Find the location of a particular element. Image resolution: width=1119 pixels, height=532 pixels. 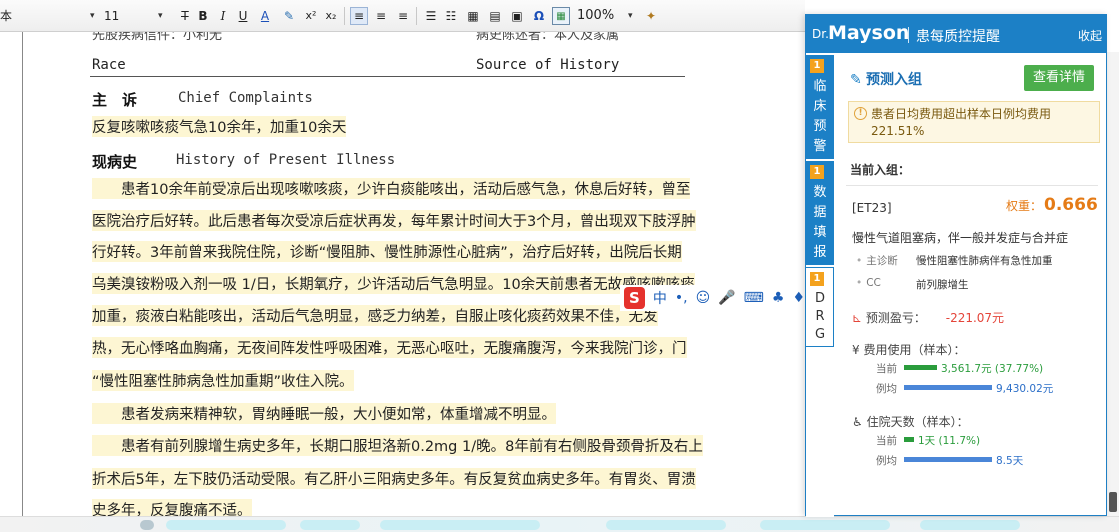

align-left-icon: ≡ is located at coordinates (359, 16).